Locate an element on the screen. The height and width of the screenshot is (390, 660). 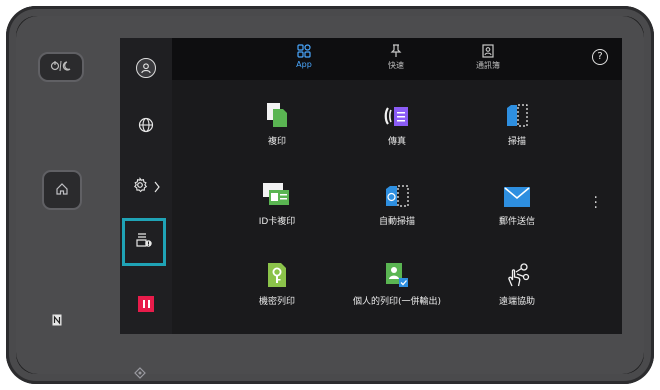
copy-icon is located at coordinates (277, 113).